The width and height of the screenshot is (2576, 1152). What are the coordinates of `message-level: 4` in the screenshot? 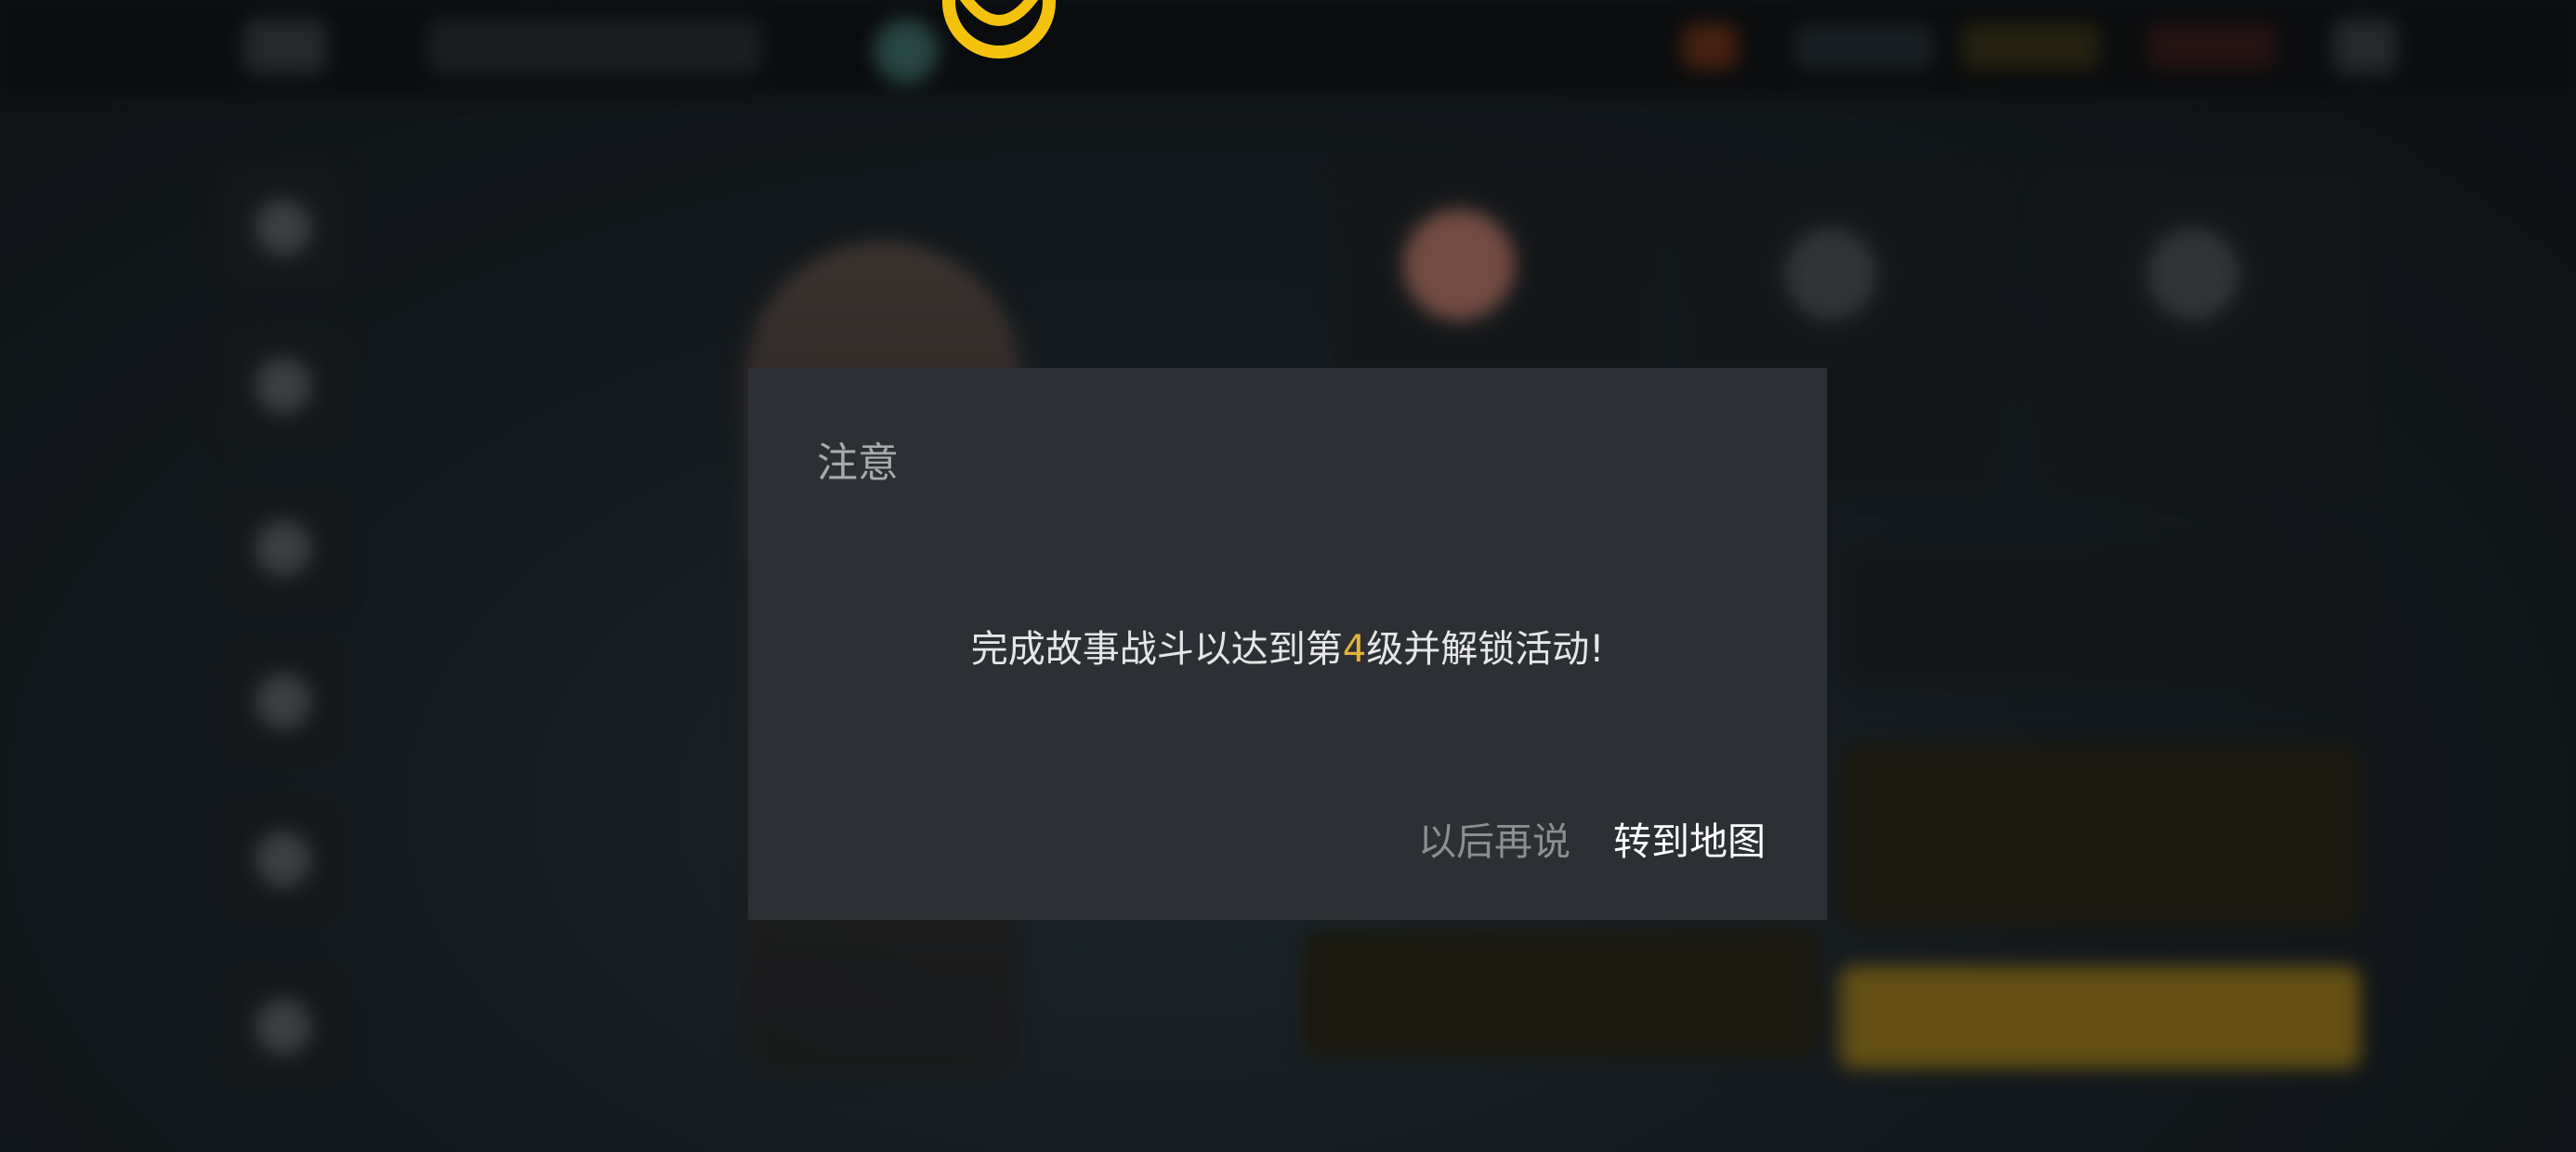 It's located at (1354, 649).